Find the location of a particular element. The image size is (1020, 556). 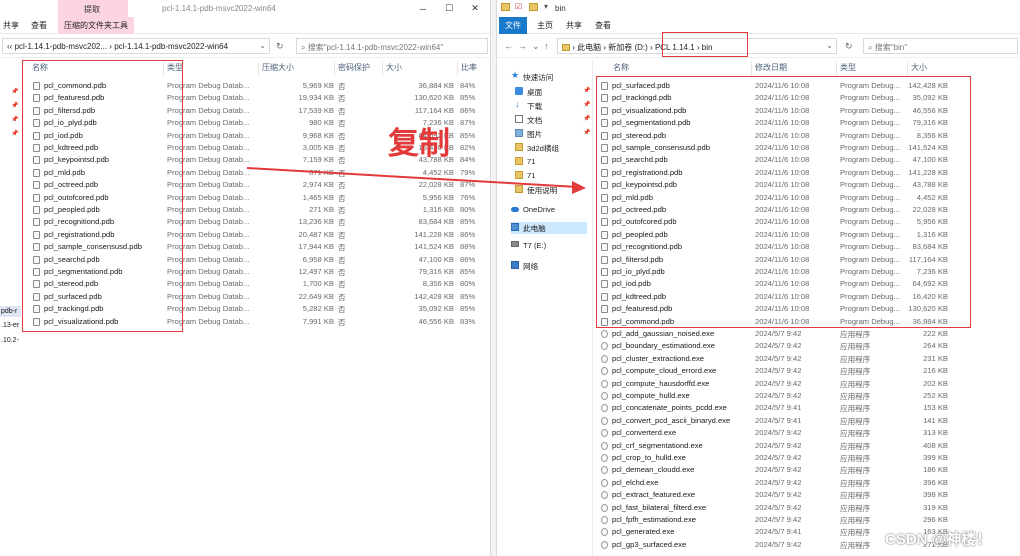

copy-arrow-head is located at coordinates (579, 187).